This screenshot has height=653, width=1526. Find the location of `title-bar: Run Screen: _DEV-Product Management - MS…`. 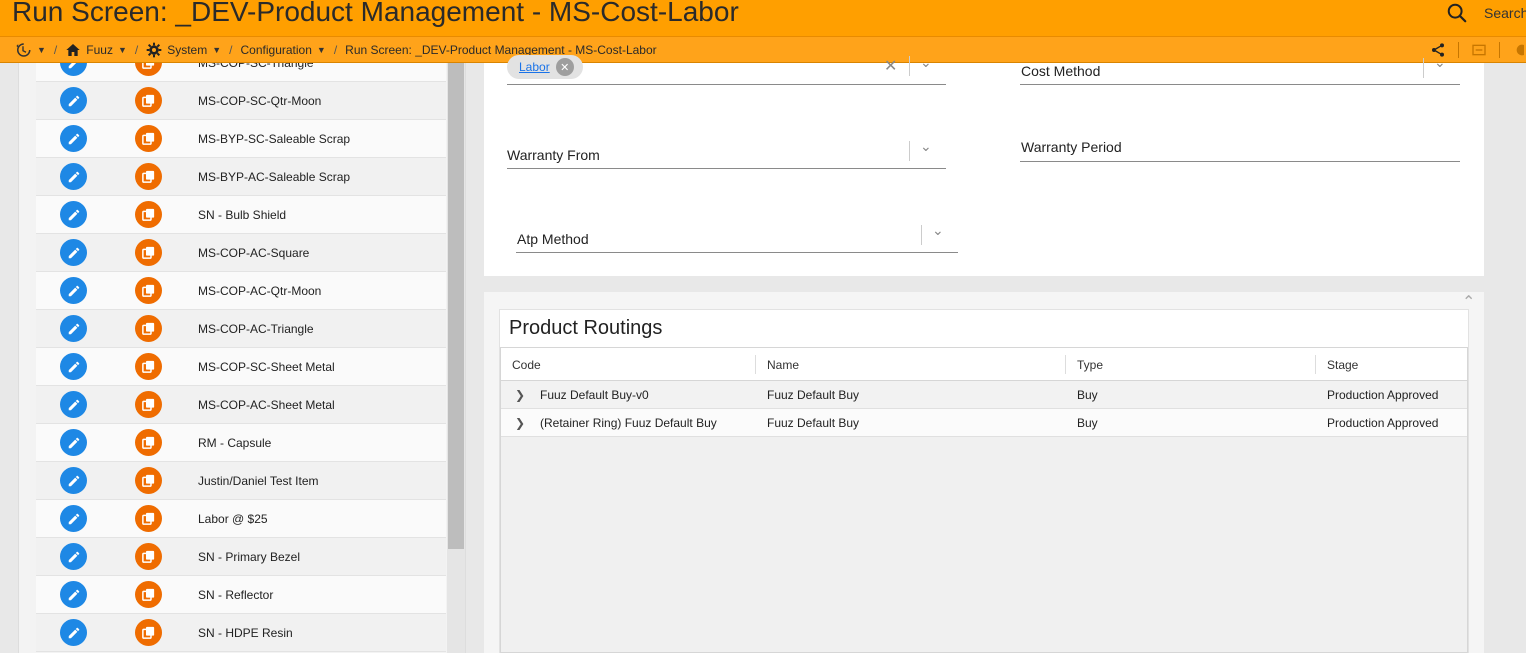

title-bar: Run Screen: _DEV-Product Management - MS… is located at coordinates (763, 18).